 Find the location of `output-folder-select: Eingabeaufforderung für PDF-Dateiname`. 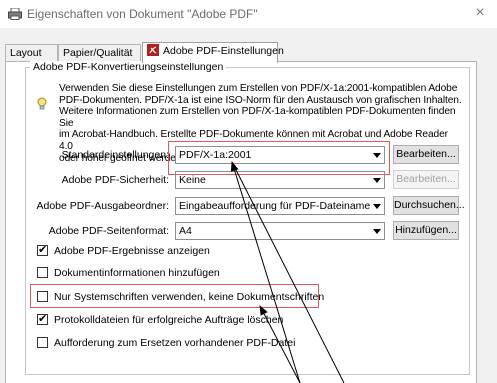

output-folder-select: Eingabeaufforderung für PDF-Dateiname is located at coordinates (280, 206).